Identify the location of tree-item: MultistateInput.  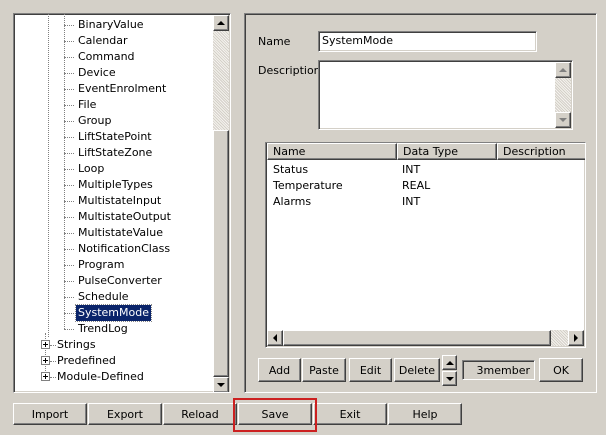
(114, 201).